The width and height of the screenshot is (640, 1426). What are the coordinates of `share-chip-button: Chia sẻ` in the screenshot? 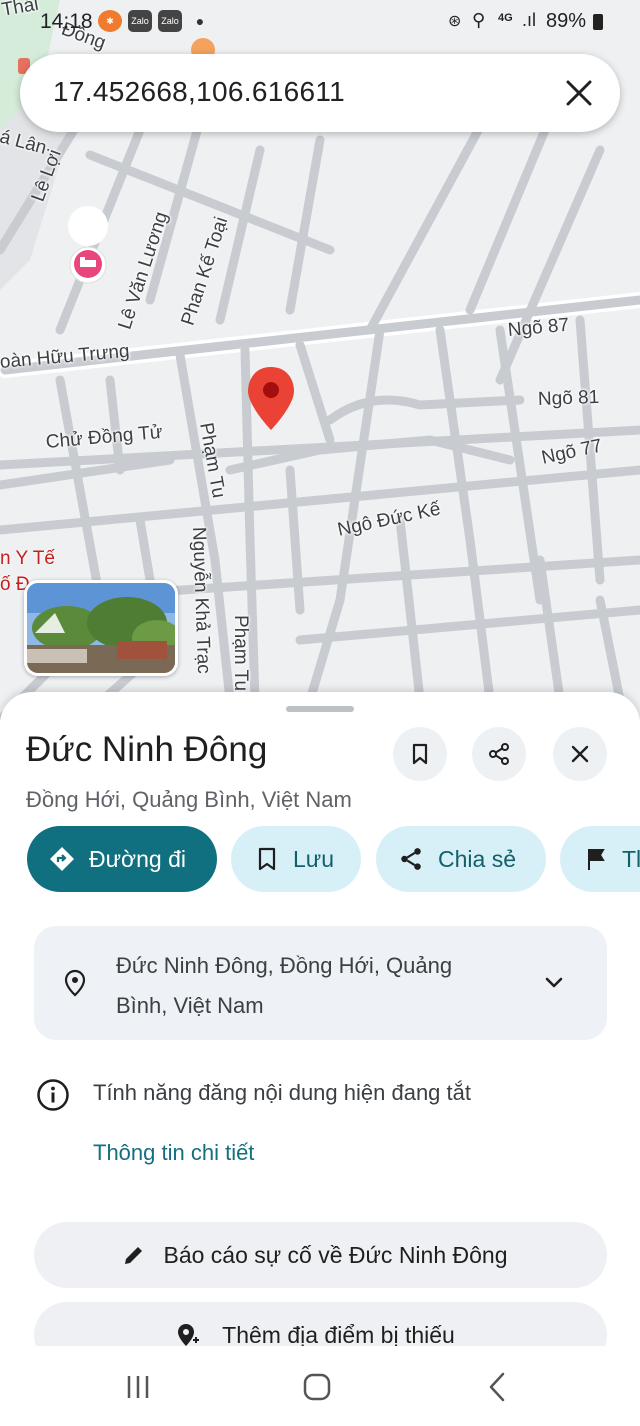 It's located at (461, 859).